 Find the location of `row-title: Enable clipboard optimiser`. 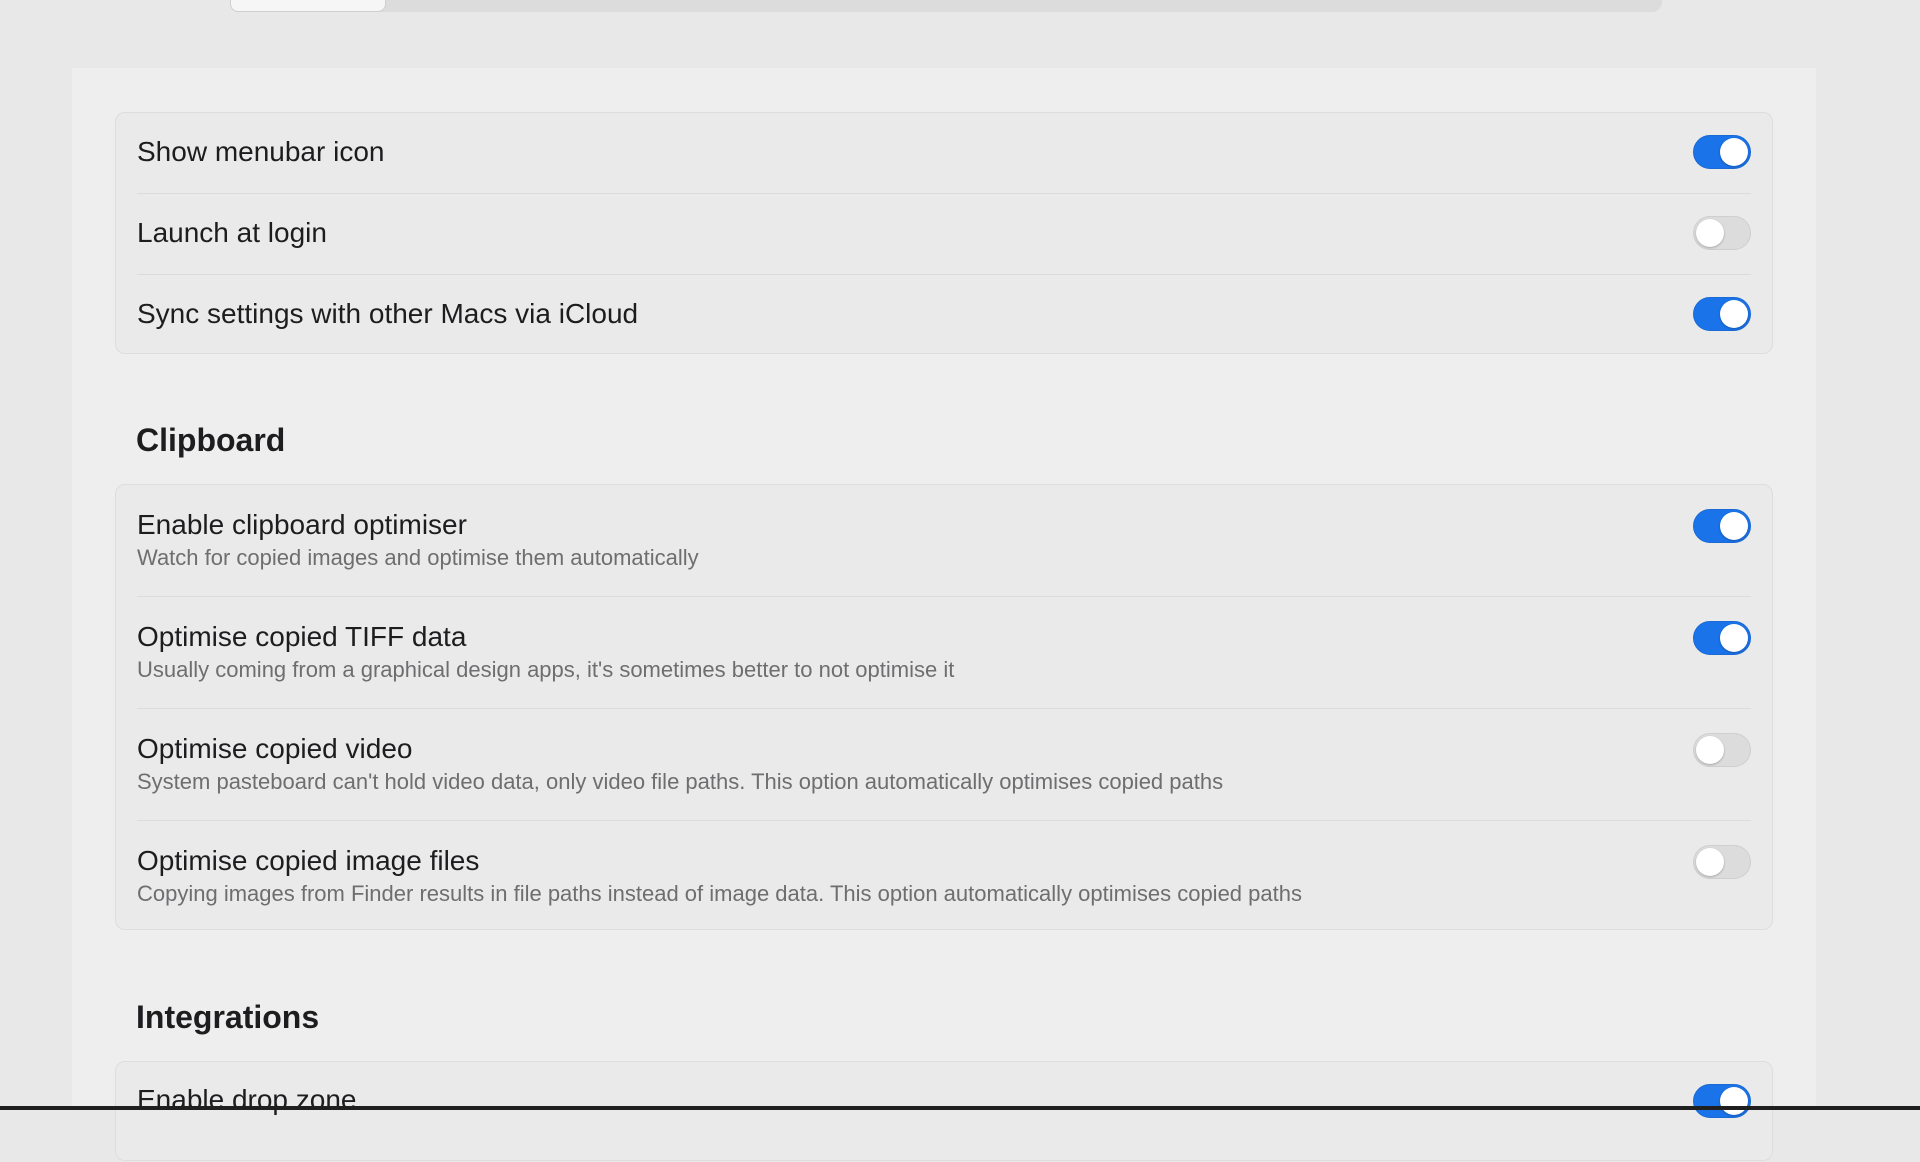

row-title: Enable clipboard optimiser is located at coordinates (302, 524).